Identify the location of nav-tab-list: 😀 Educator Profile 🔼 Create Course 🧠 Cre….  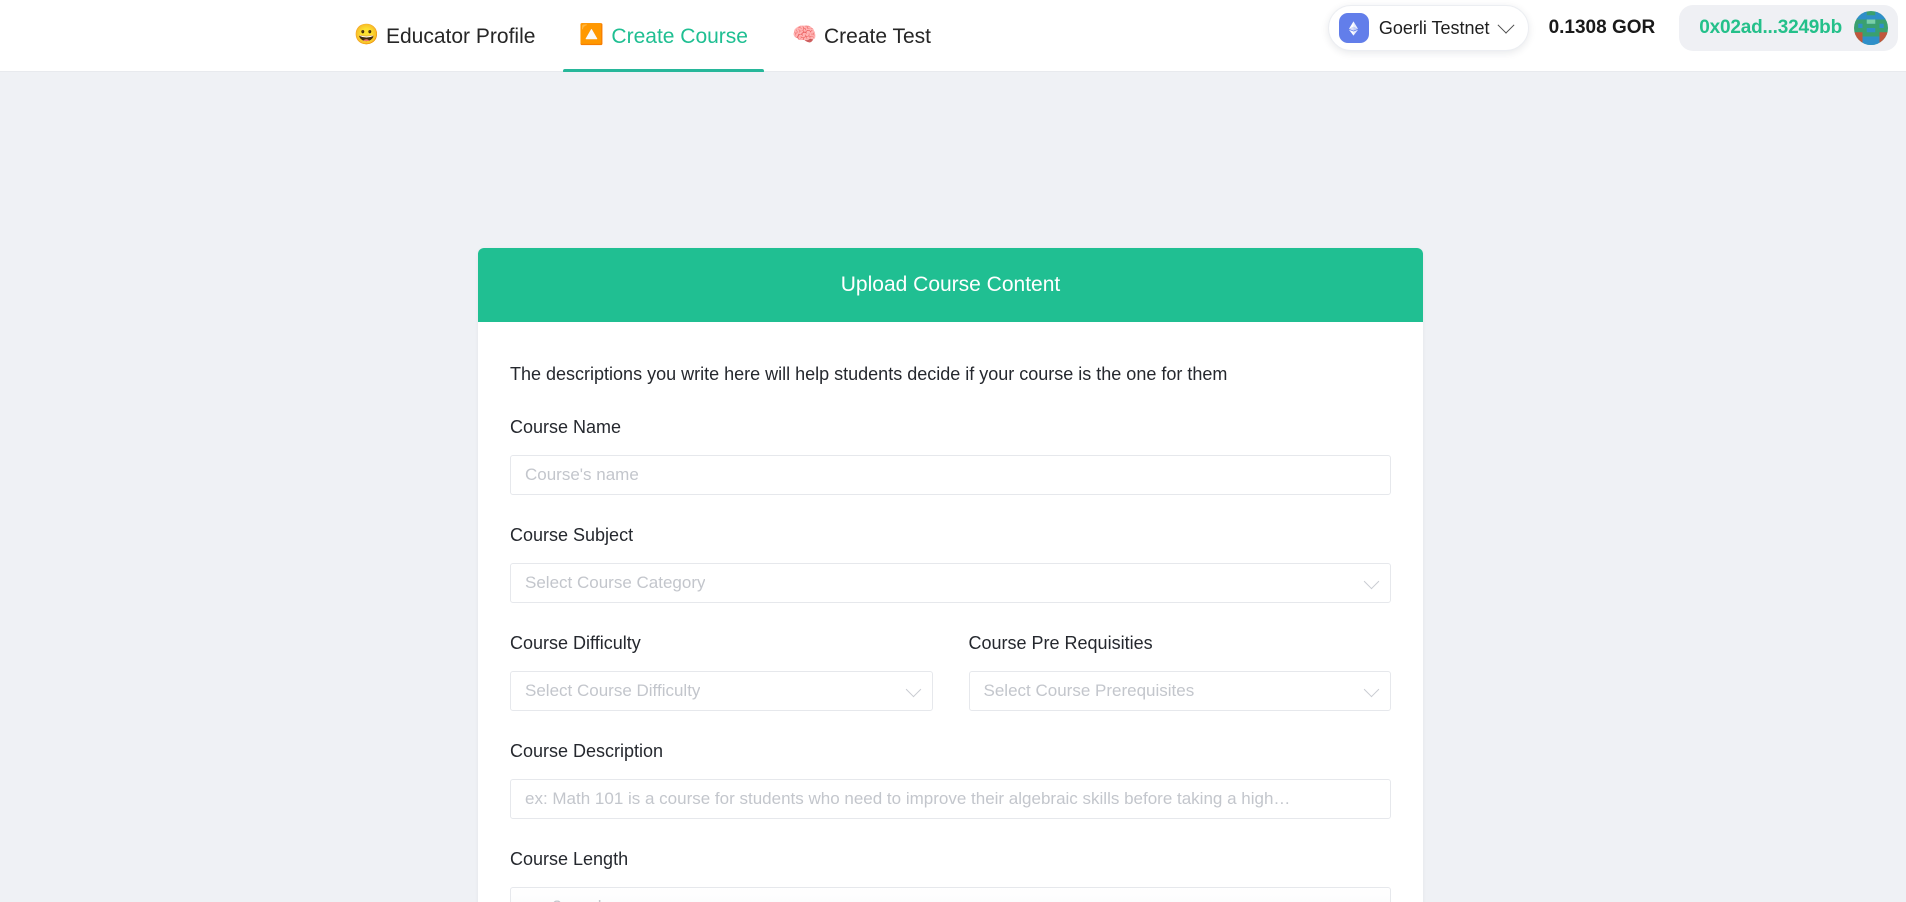
(642, 36).